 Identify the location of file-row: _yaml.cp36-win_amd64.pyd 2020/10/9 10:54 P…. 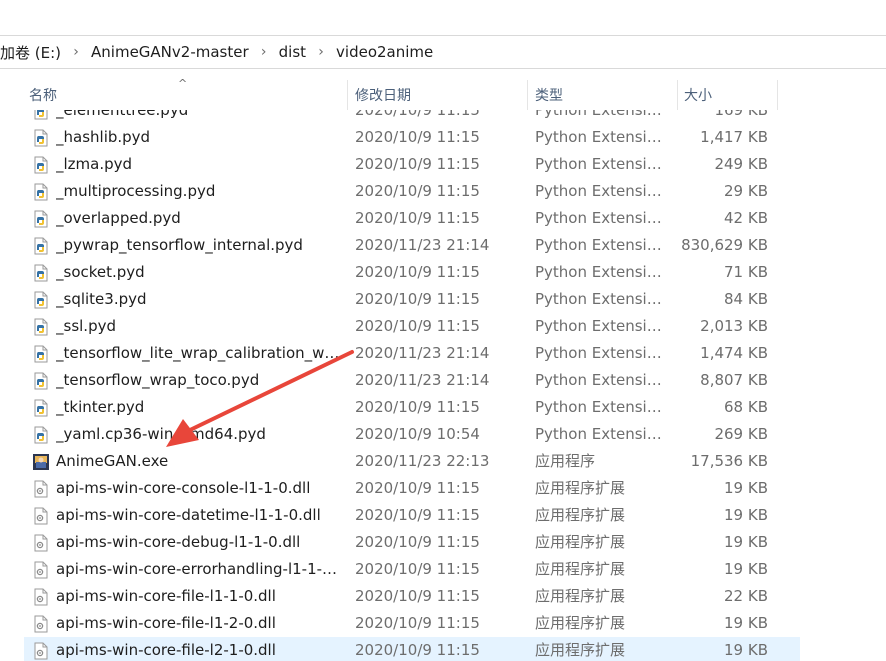
(443, 434).